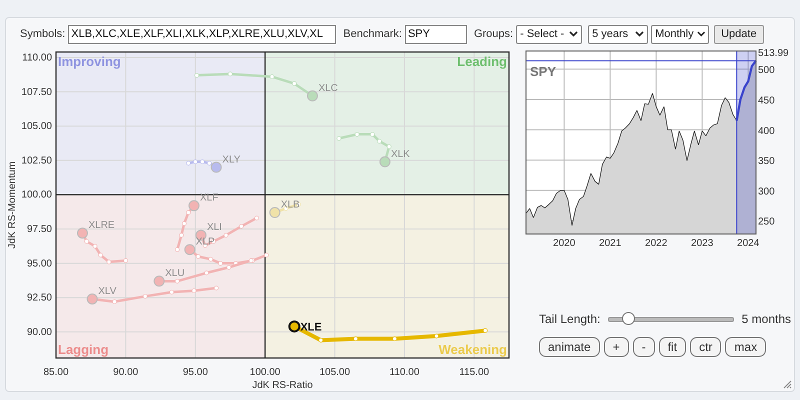  Describe the element at coordinates (706, 347) in the screenshot. I see `center-button: ctr` at that location.